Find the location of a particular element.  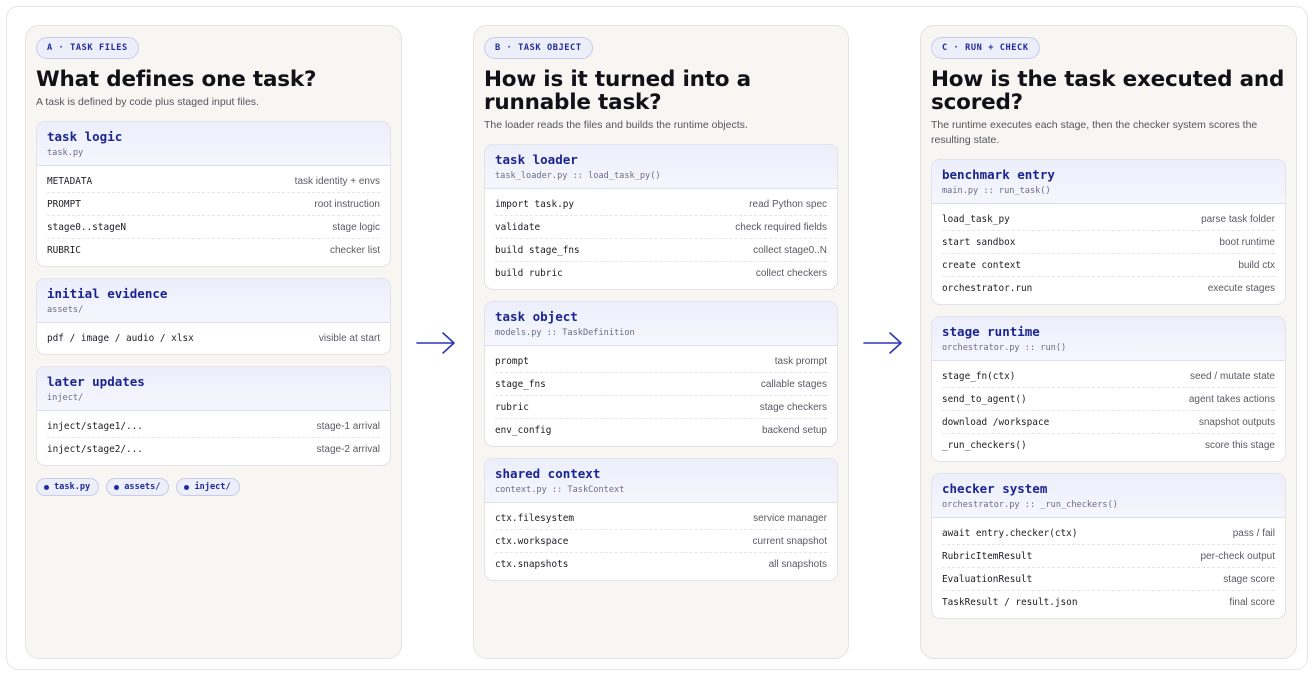

row-key: build stage_fns is located at coordinates (537, 250).